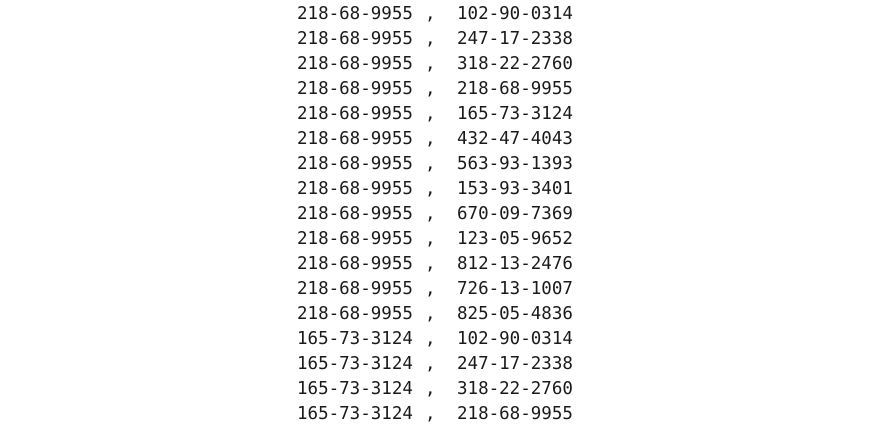 The height and width of the screenshot is (427, 873). Describe the element at coordinates (515, 264) in the screenshot. I see `right-value: 812-13-2476` at that location.